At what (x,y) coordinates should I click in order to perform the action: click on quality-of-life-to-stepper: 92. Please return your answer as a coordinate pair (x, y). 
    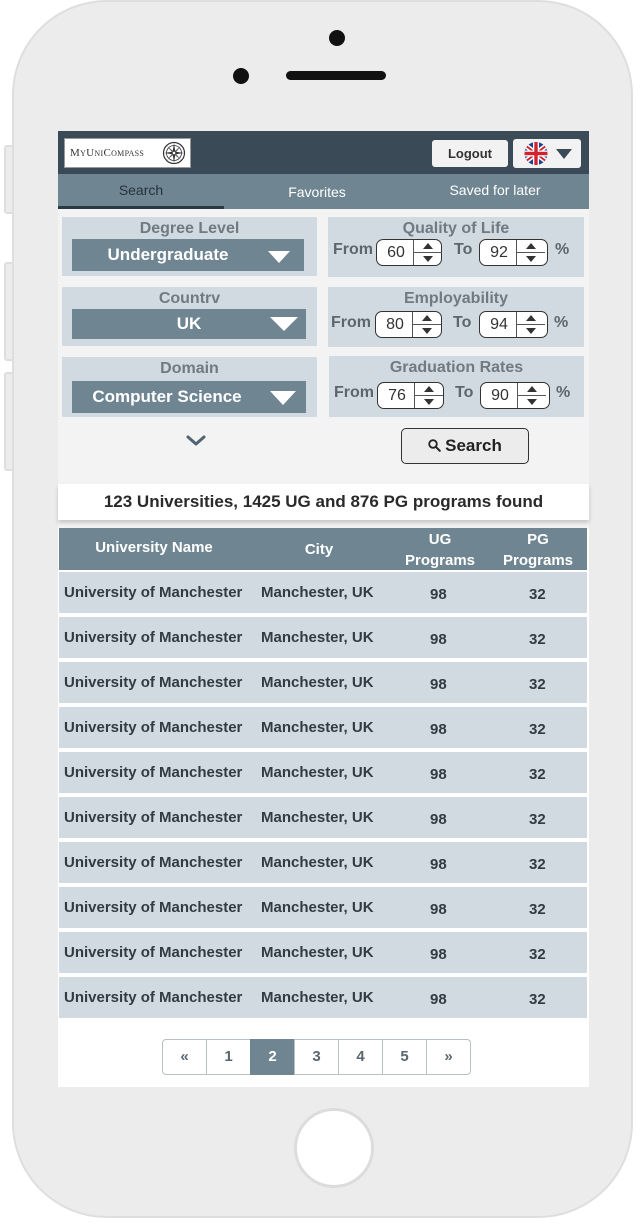
    Looking at the image, I should click on (513, 252).